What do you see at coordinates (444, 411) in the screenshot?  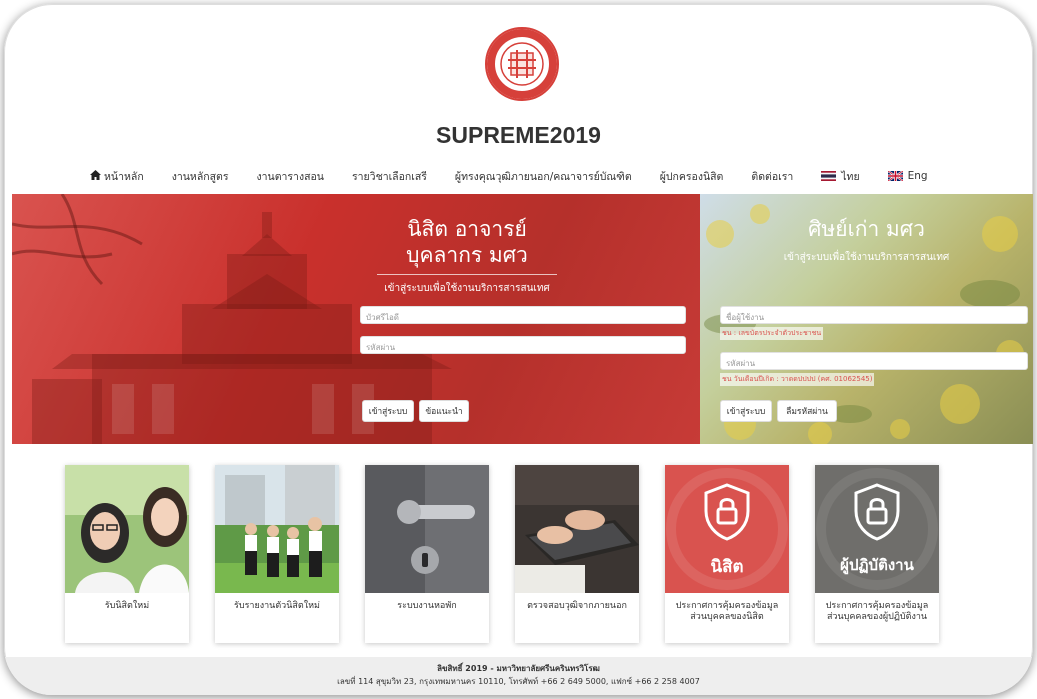 I see `staff-help-button: ข้อแนะนำ` at bounding box center [444, 411].